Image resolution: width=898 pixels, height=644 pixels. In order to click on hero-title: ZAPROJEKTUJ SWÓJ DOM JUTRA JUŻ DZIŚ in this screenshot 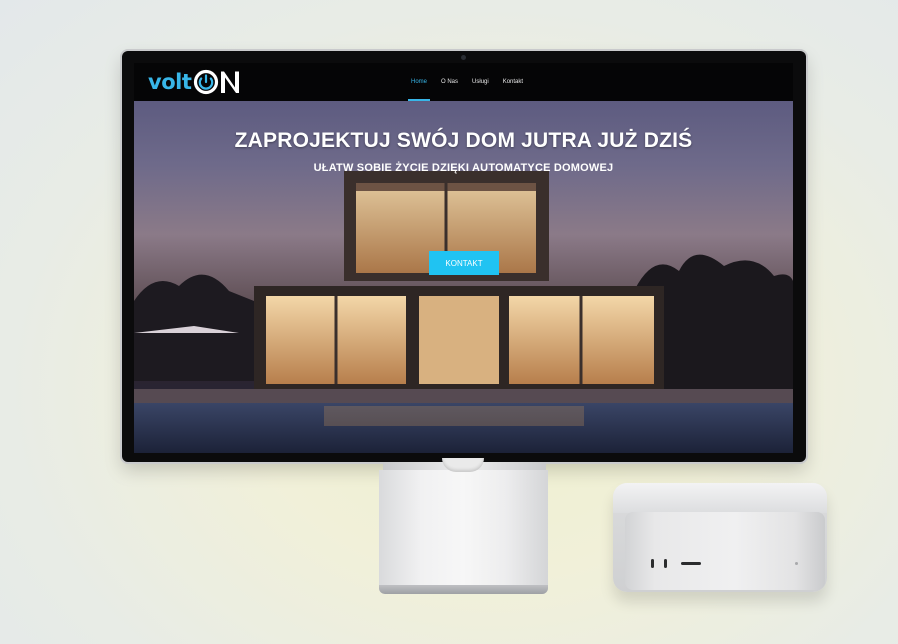, I will do `click(463, 140)`.